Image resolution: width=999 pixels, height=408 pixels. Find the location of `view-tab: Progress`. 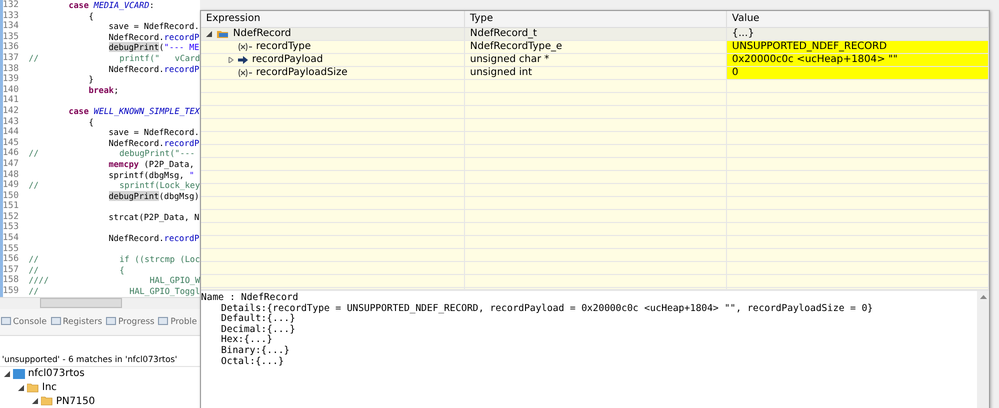

view-tab: Progress is located at coordinates (130, 321).